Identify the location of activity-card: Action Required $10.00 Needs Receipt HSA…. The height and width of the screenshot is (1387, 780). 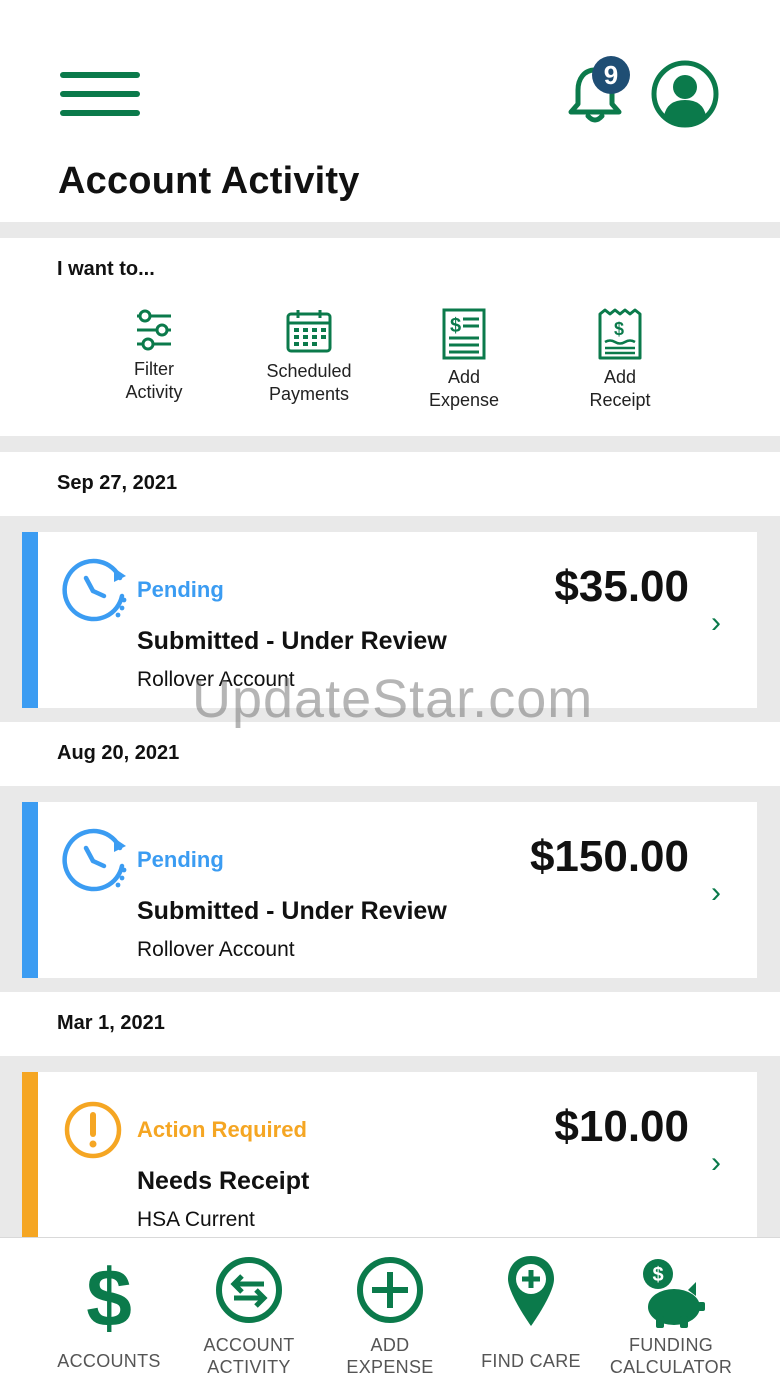
(389, 1160).